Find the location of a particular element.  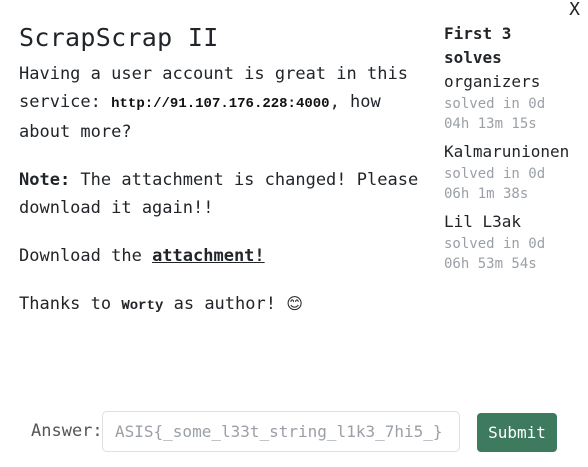

thanks-paragraph: Thanks to Worty as author! 😊 is located at coordinates (219, 305).